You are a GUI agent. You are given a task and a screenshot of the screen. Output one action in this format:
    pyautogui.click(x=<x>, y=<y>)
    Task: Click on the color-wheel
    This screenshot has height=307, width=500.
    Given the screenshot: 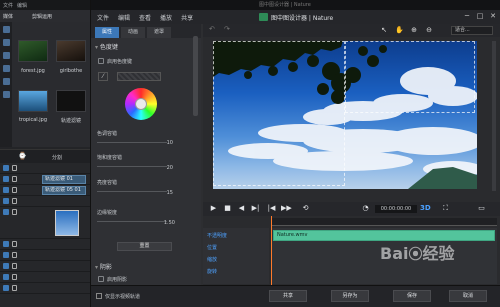 What is the action you would take?
    pyautogui.click(x=141, y=104)
    